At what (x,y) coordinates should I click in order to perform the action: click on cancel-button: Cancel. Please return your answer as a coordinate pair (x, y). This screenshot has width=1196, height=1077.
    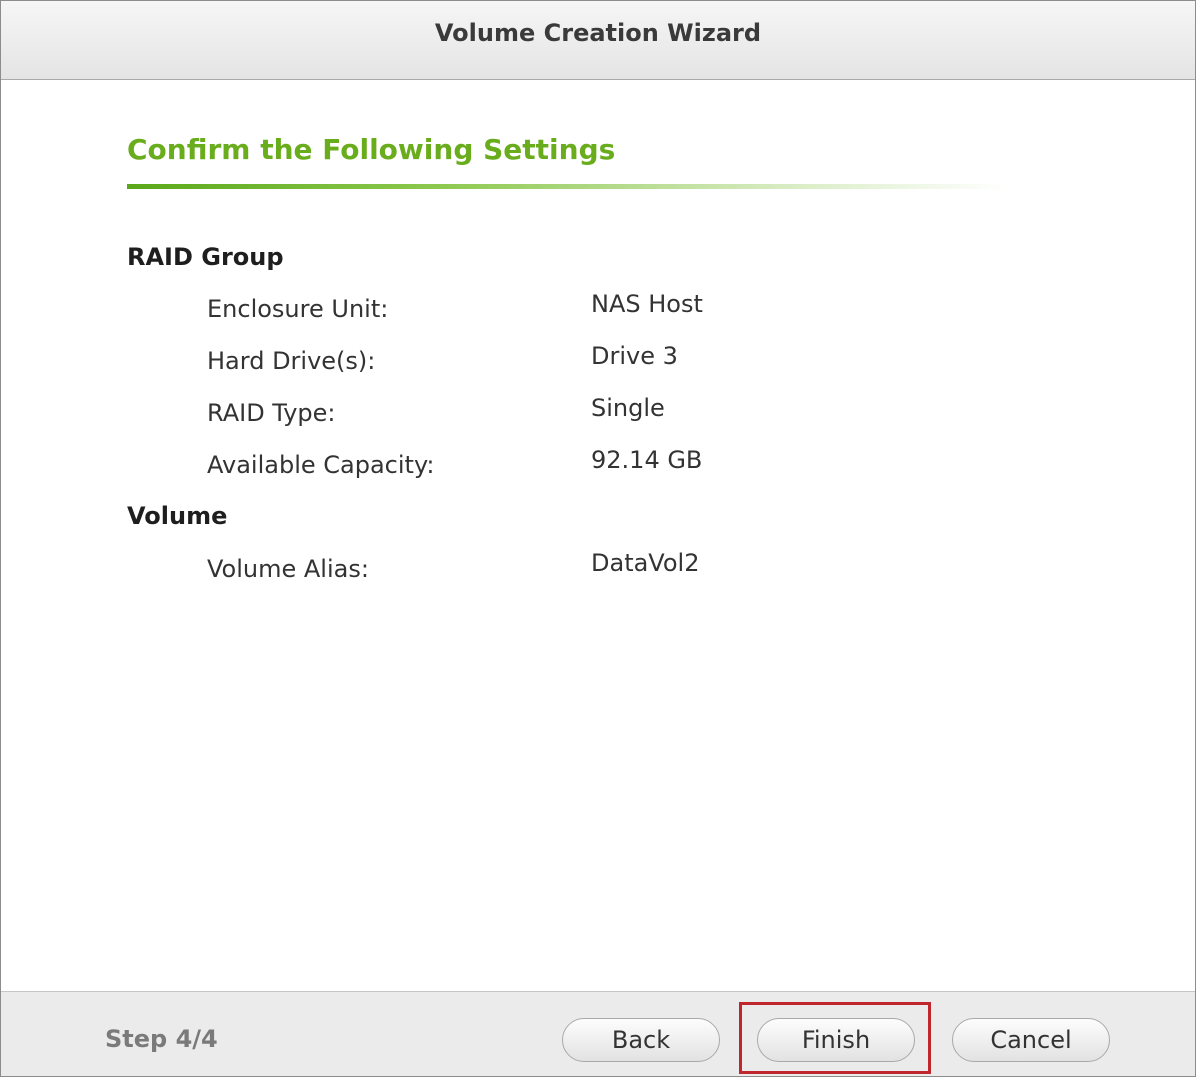
    Looking at the image, I should click on (1031, 1040).